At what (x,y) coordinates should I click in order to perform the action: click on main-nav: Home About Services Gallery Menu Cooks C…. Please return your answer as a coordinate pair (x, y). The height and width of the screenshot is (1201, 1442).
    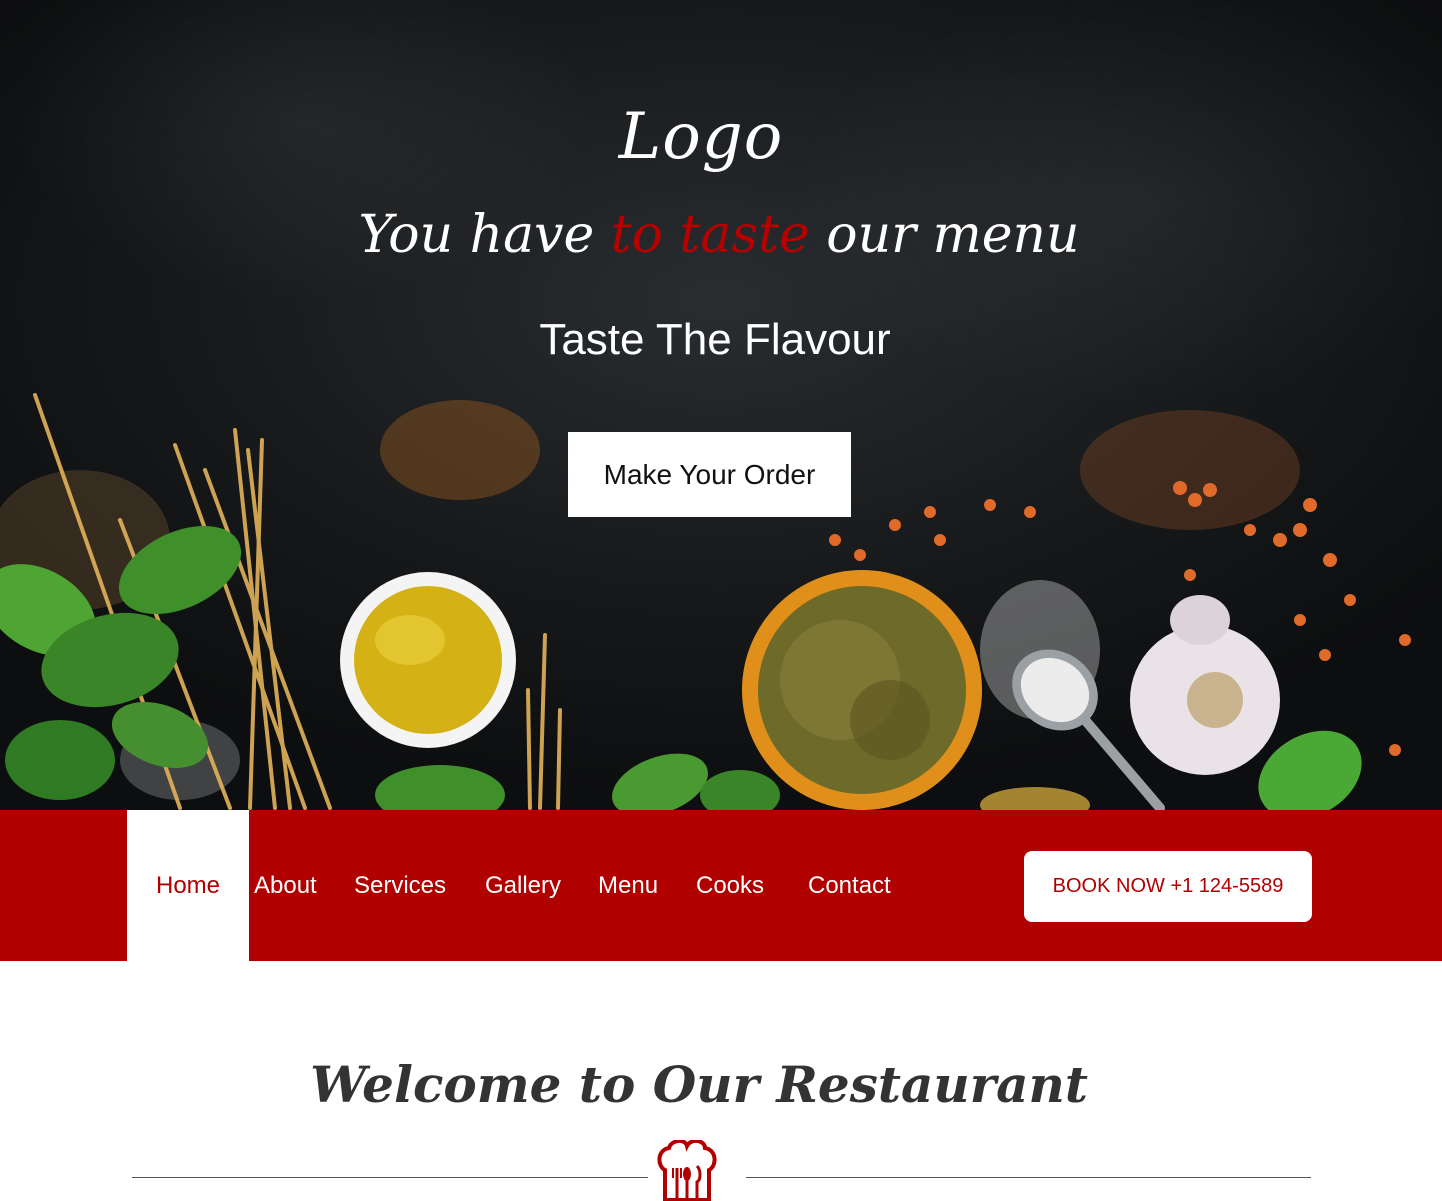
    Looking at the image, I should click on (721, 885).